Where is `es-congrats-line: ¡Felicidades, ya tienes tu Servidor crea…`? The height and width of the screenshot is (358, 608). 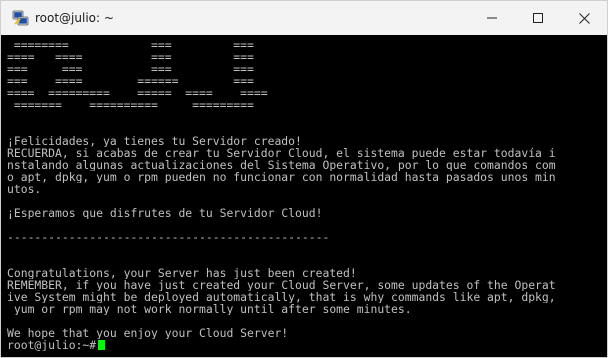 es-congrats-line: ¡Felicidades, ya tienes tu Servidor crea… is located at coordinates (154, 141).